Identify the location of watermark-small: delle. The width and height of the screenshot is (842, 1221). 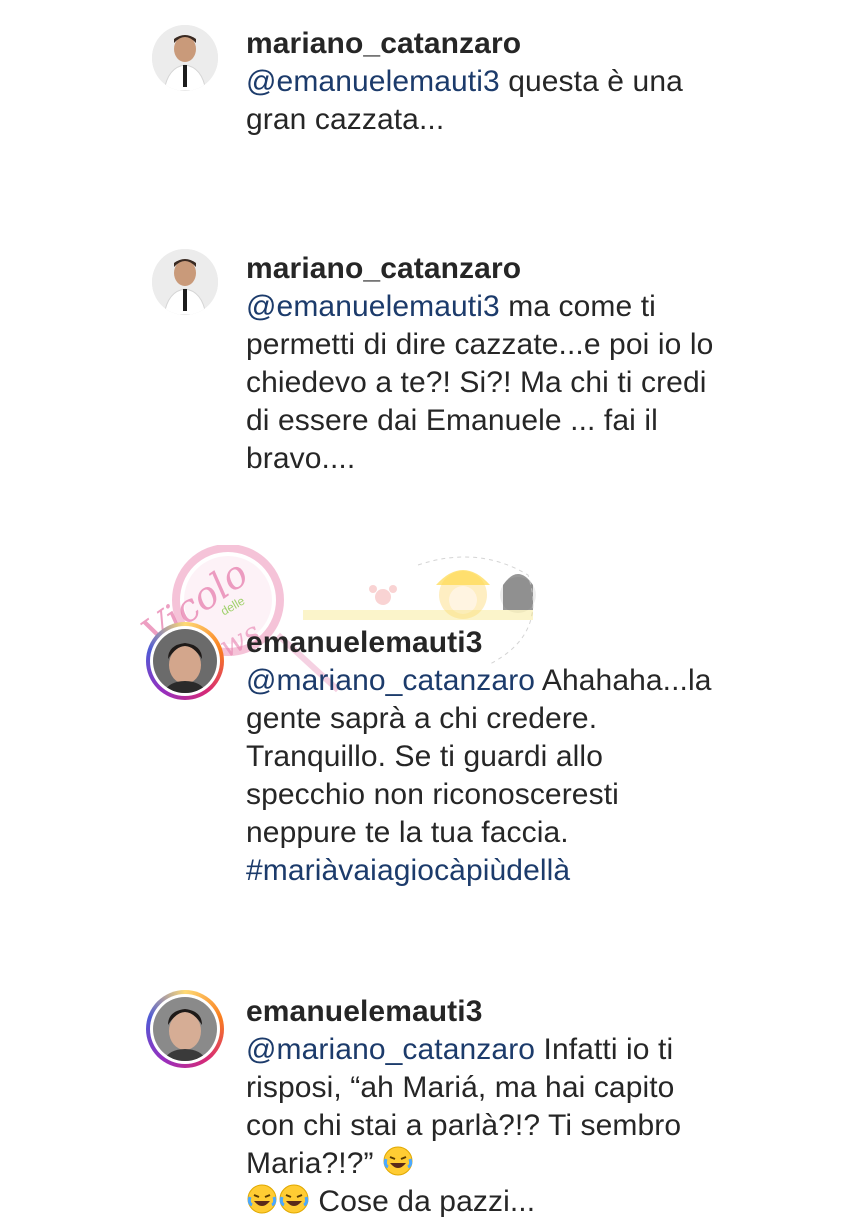
(233, 606).